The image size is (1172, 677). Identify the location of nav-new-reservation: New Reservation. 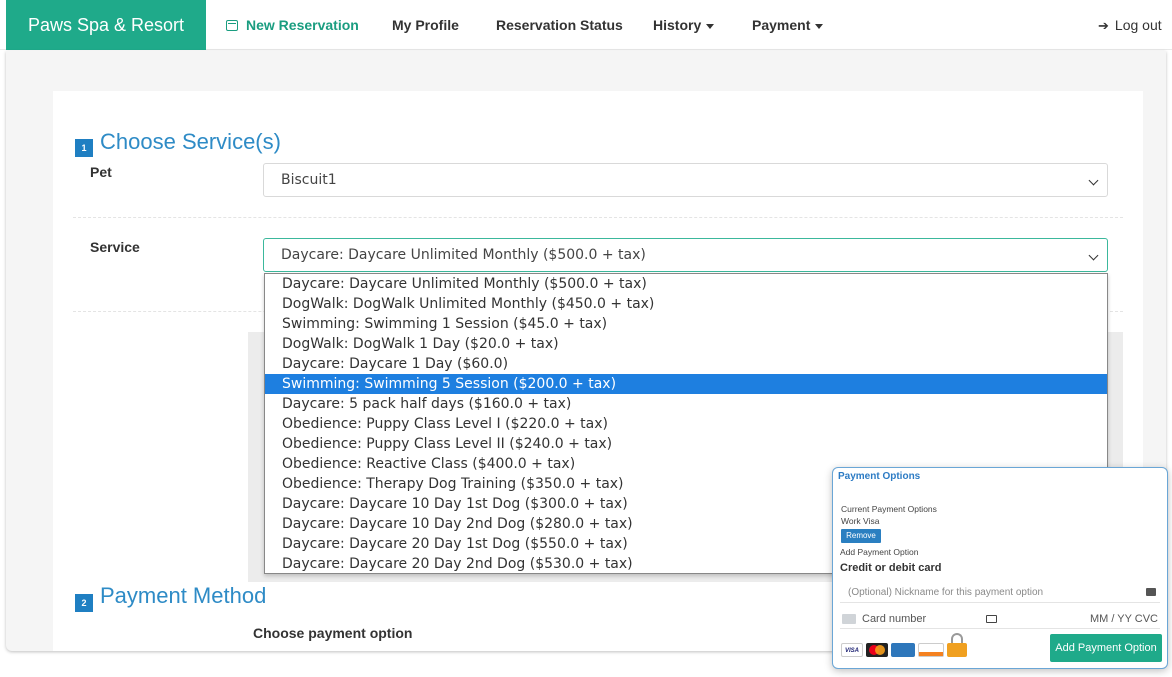
(292, 25).